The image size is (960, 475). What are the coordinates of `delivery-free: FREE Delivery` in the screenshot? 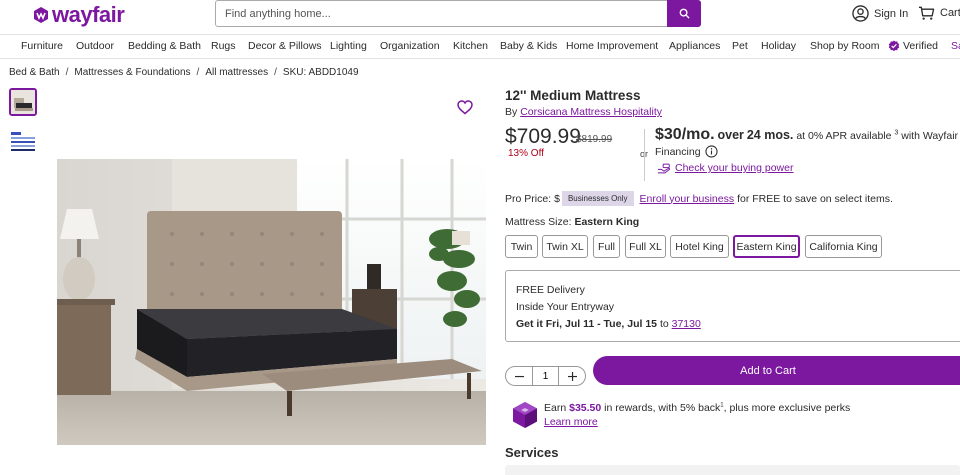 It's located at (550, 290).